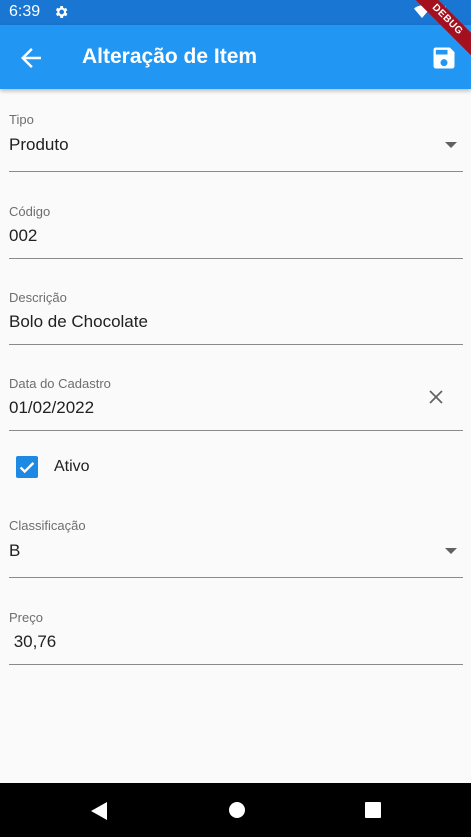  I want to click on nav-back-icon, so click(99, 811).